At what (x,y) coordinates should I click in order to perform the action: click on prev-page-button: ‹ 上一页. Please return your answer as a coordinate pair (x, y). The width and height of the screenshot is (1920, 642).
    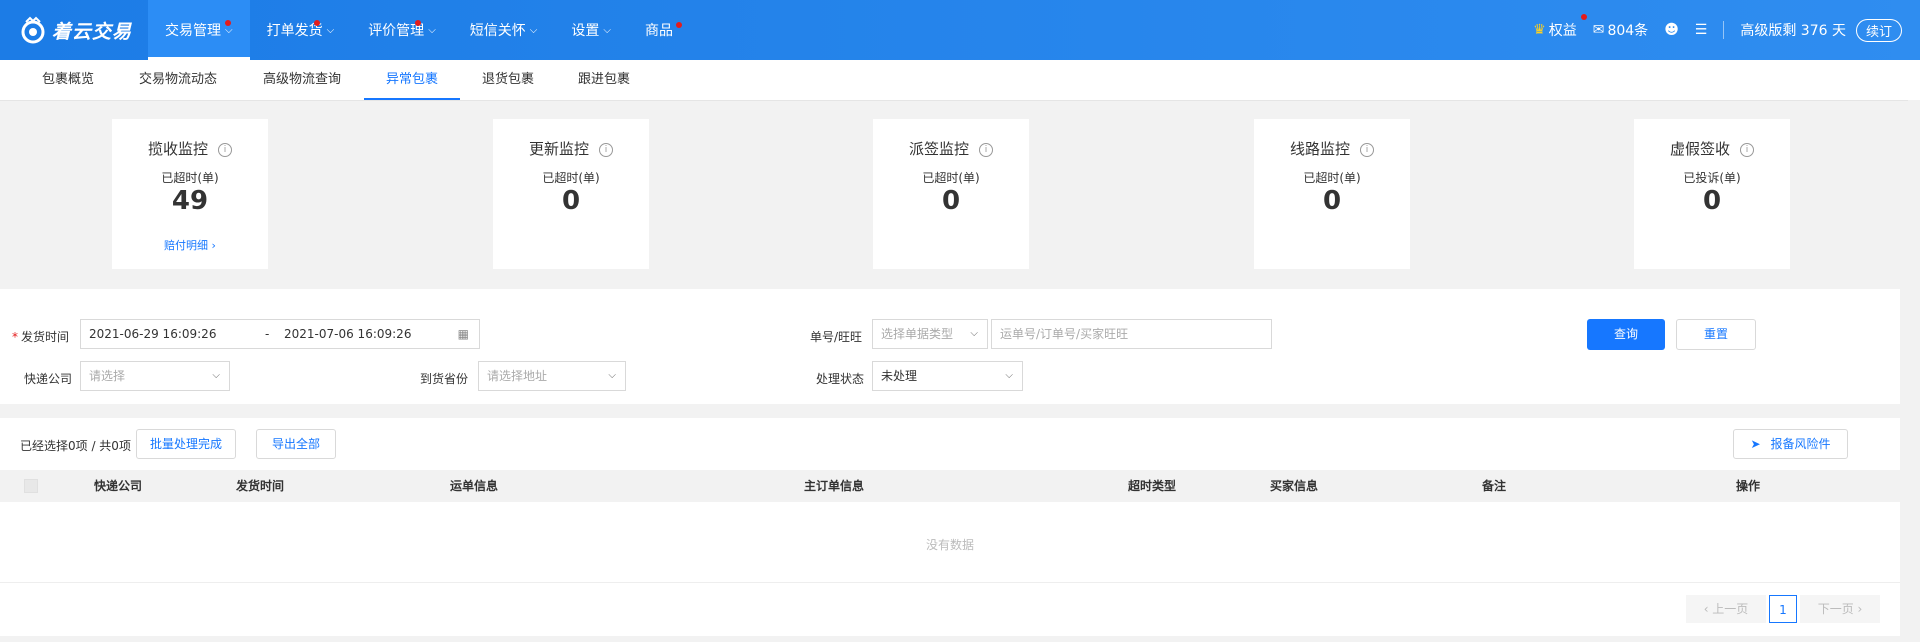
    Looking at the image, I should click on (1726, 609).